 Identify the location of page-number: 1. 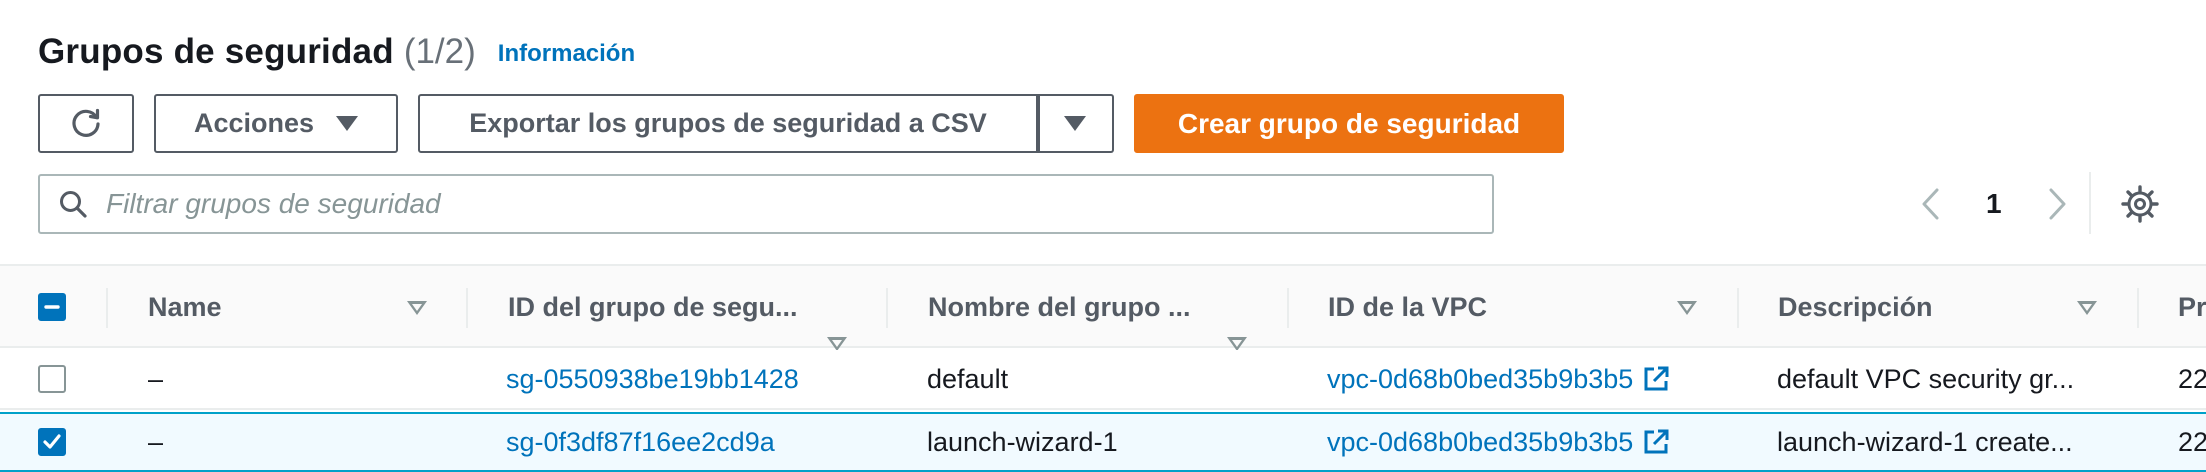
(1994, 204).